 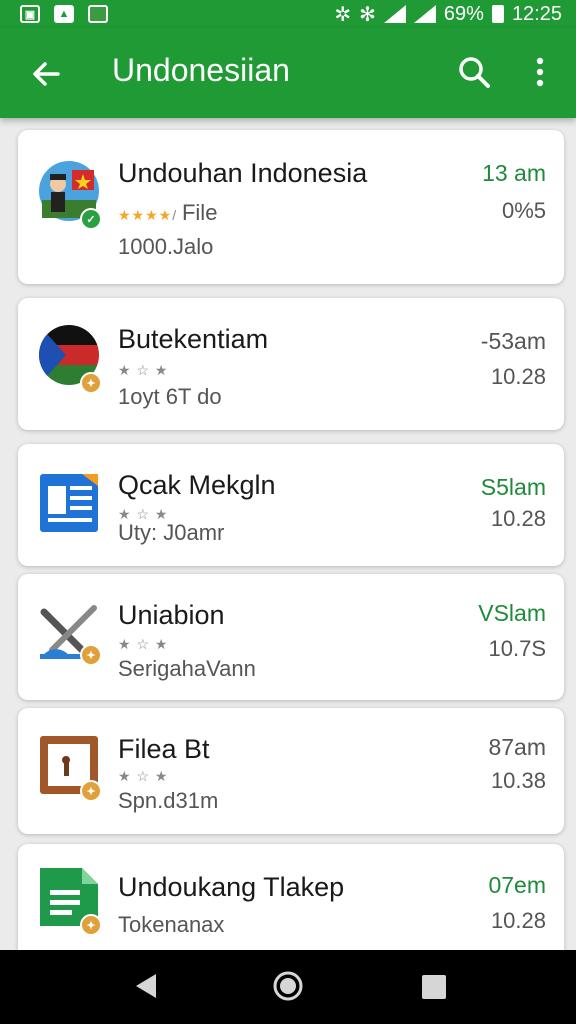 What do you see at coordinates (98, 14) in the screenshot?
I see `app-notification-icon` at bounding box center [98, 14].